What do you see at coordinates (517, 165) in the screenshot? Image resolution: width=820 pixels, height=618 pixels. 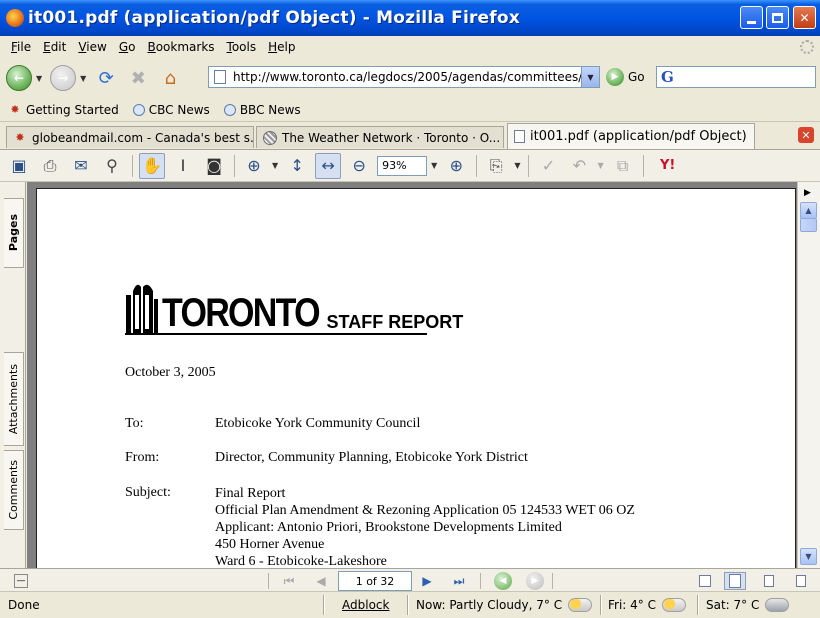 I see `rotate-dropdown: ▼` at bounding box center [517, 165].